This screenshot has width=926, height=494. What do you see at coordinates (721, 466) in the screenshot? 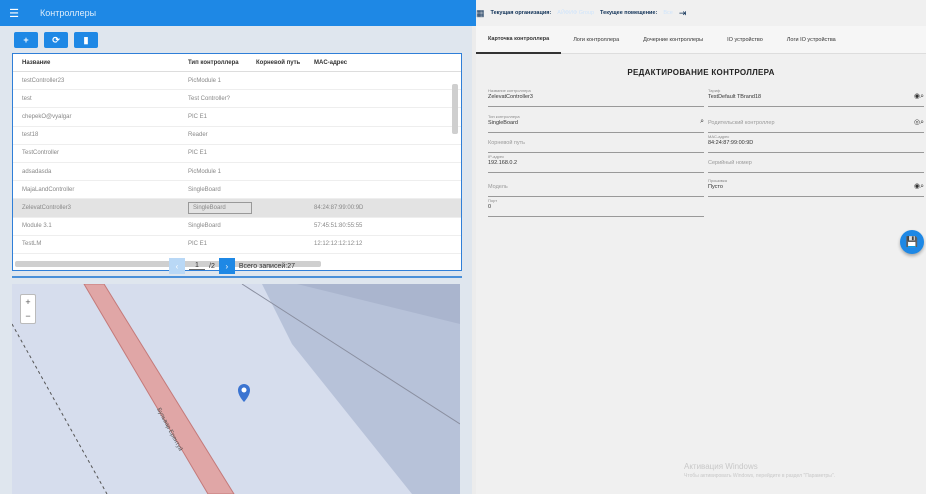
I see `watermark-line-1: Активация Windows` at bounding box center [721, 466].